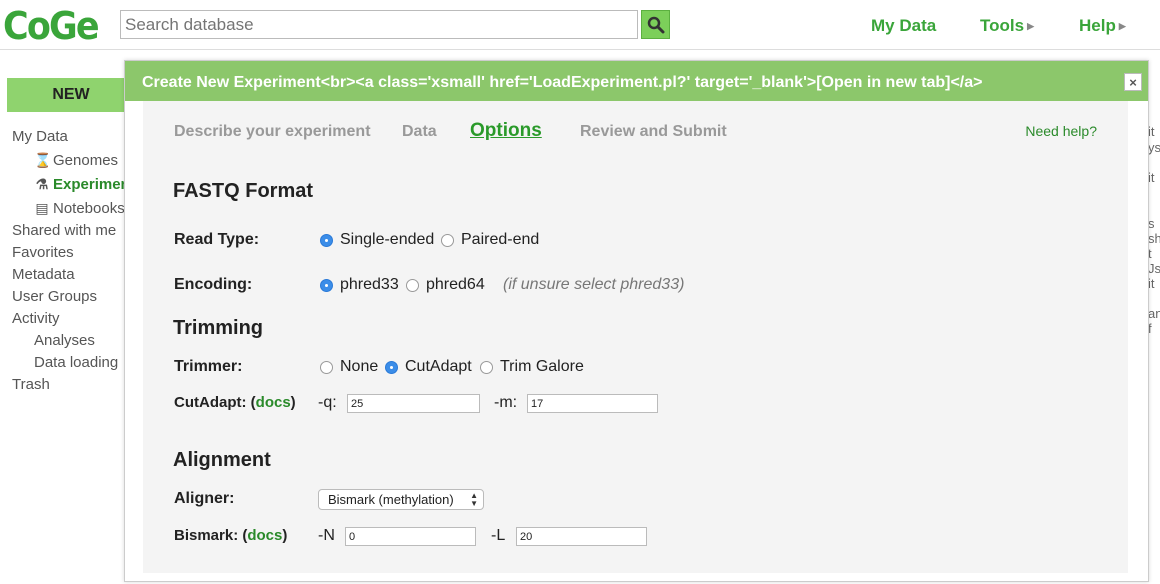  Describe the element at coordinates (379, 24) in the screenshot. I see `search-input` at that location.